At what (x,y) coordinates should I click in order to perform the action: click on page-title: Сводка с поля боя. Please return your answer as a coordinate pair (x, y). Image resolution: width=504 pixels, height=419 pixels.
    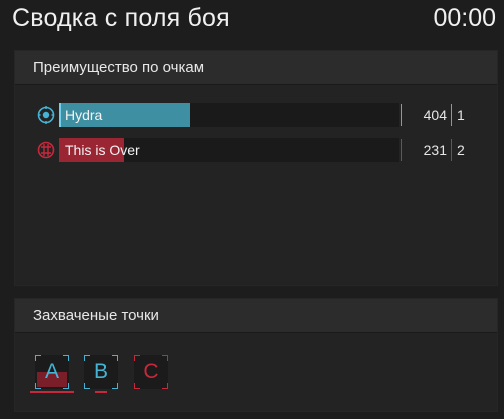
    Looking at the image, I should click on (121, 18).